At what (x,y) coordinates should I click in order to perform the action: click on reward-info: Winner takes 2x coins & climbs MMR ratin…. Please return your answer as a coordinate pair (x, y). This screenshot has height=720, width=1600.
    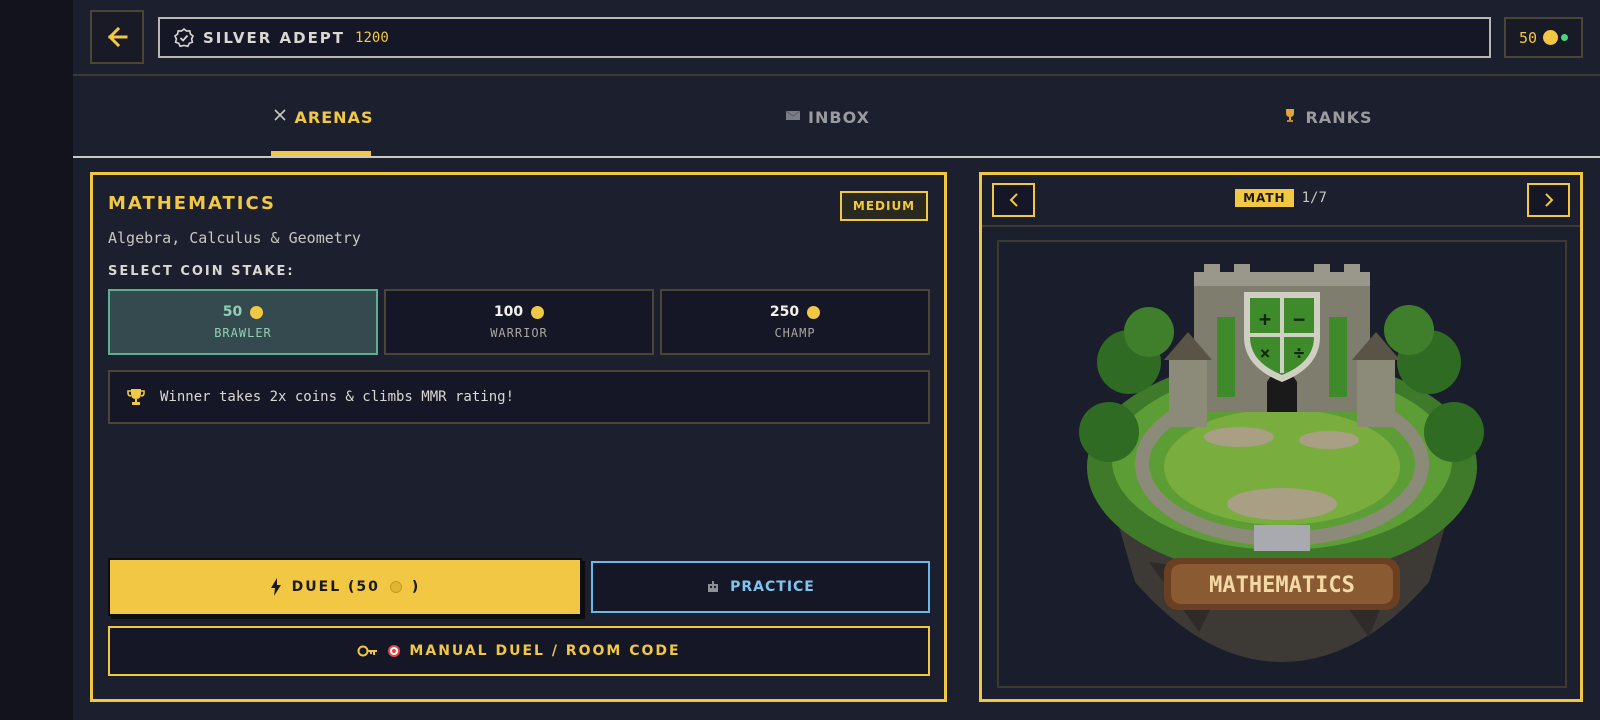
    Looking at the image, I should click on (519, 397).